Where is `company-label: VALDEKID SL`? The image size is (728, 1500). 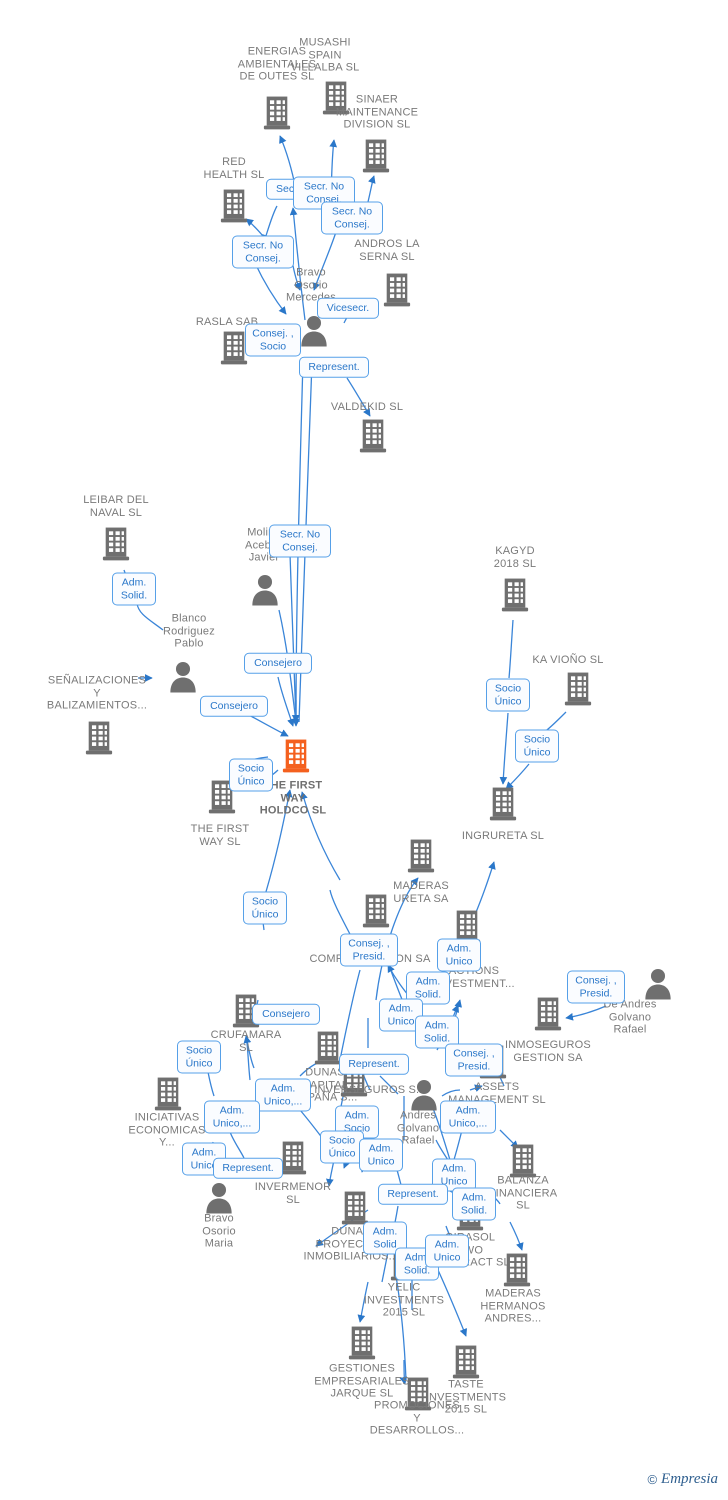
company-label: VALDEKID SL is located at coordinates (367, 407).